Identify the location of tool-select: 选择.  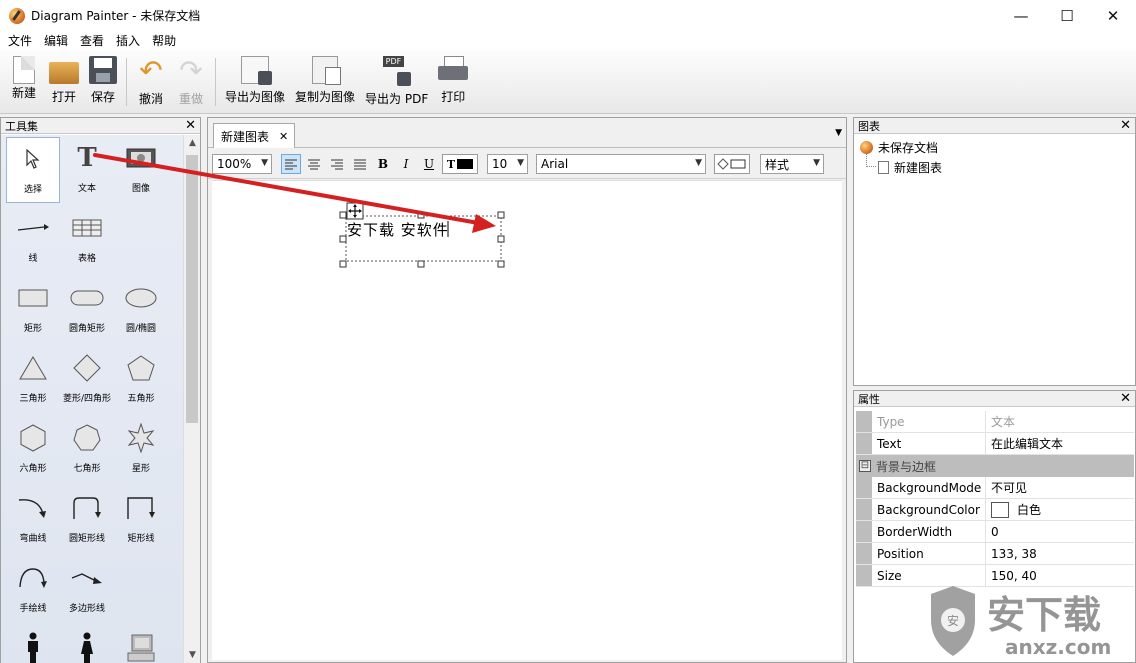
(33, 170).